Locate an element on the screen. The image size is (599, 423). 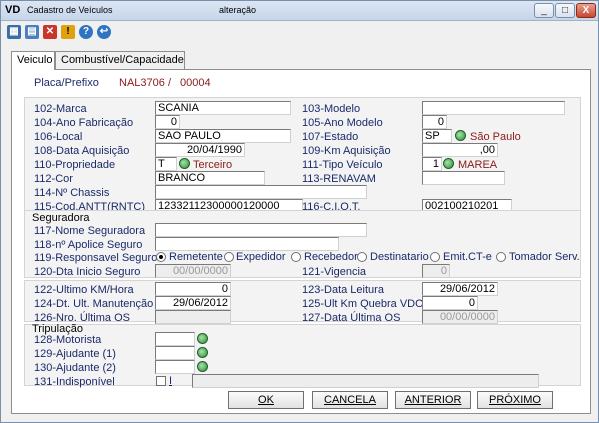
indisponivel-label: 131-Indisponível is located at coordinates (74, 382).